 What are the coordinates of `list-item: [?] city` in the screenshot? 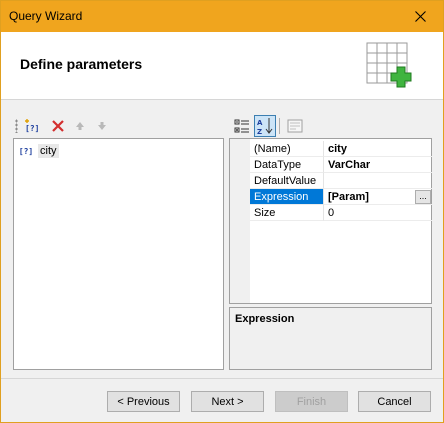 It's located at (38, 151).